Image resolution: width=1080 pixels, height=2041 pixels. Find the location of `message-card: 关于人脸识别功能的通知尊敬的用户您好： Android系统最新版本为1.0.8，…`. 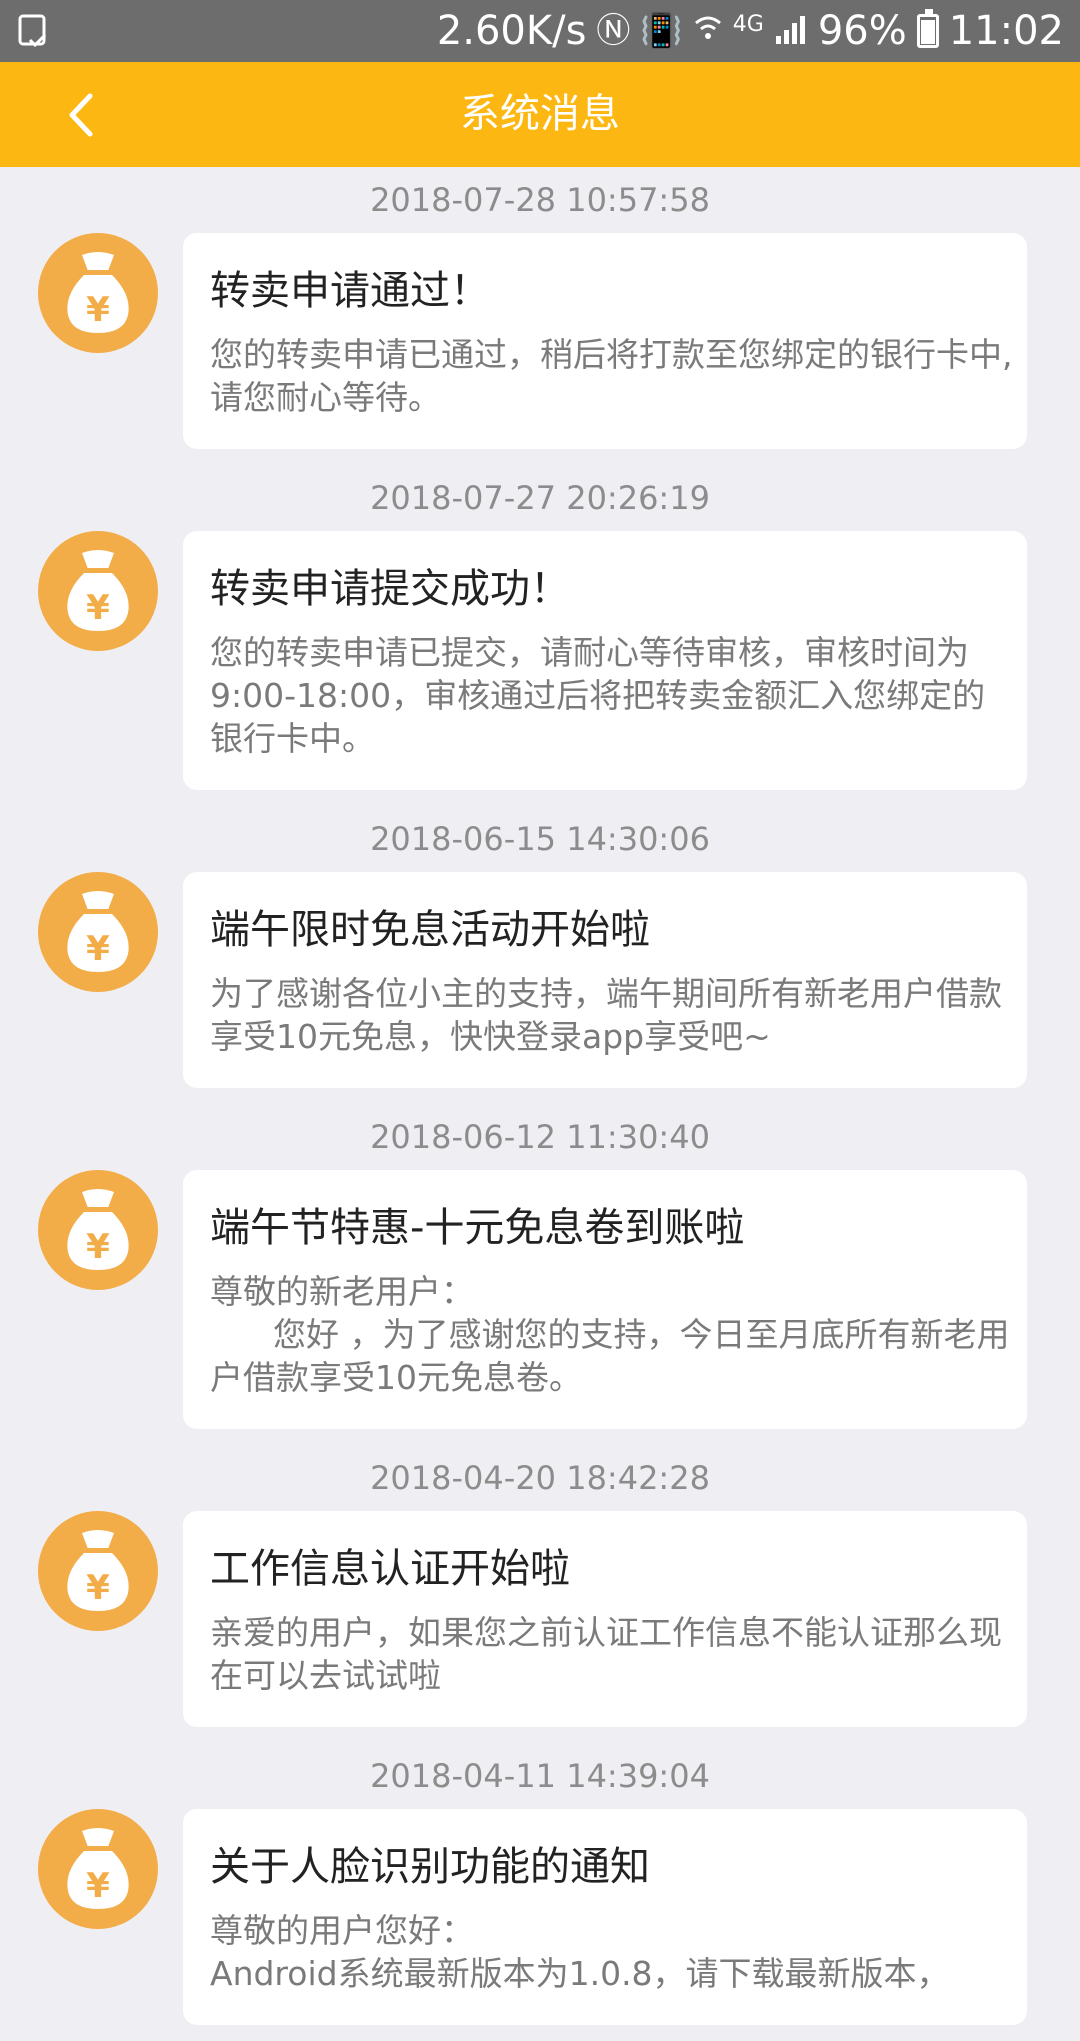

message-card: 关于人脸识别功能的通知尊敬的用户您好： Android系统最新版本为1.0.8，… is located at coordinates (605, 1917).